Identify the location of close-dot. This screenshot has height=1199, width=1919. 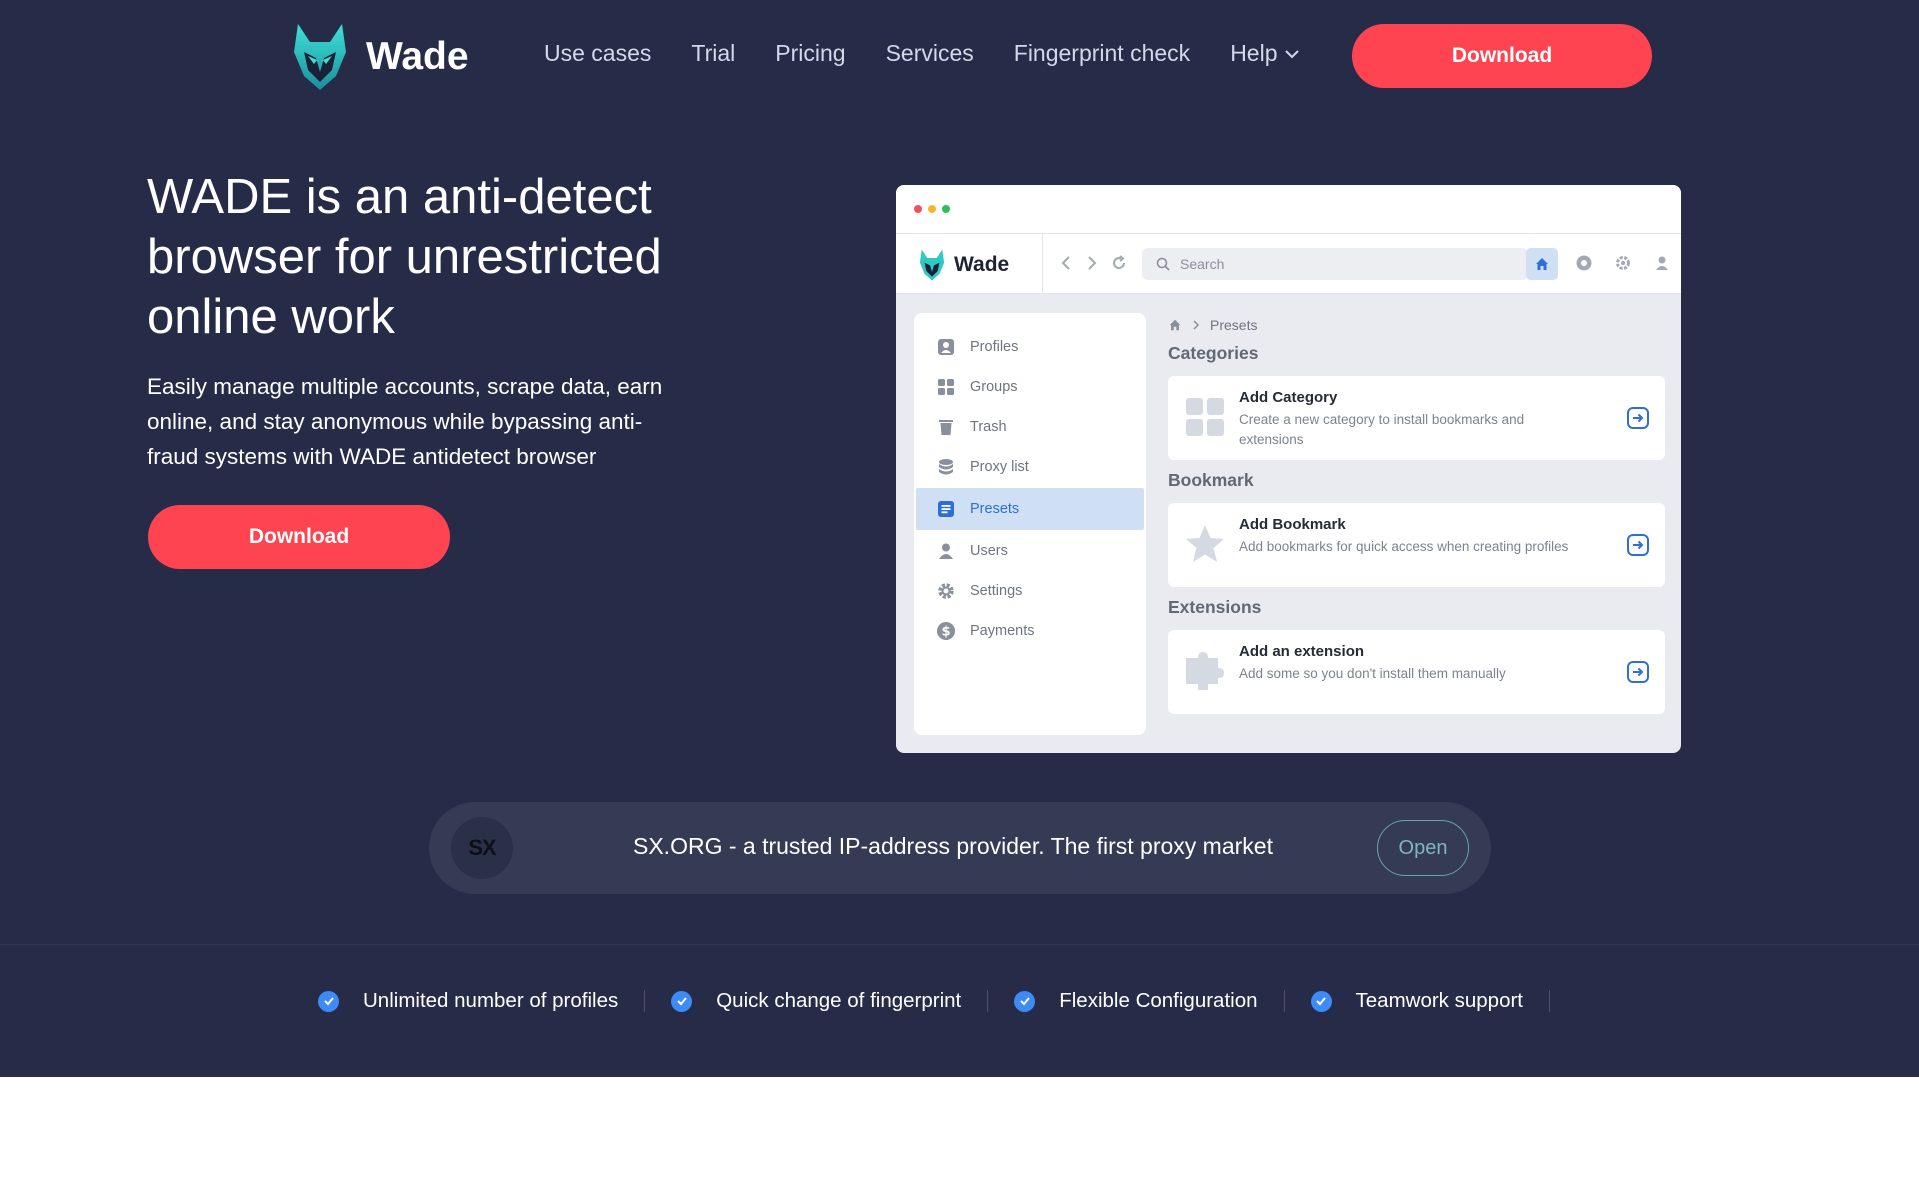
(918, 209).